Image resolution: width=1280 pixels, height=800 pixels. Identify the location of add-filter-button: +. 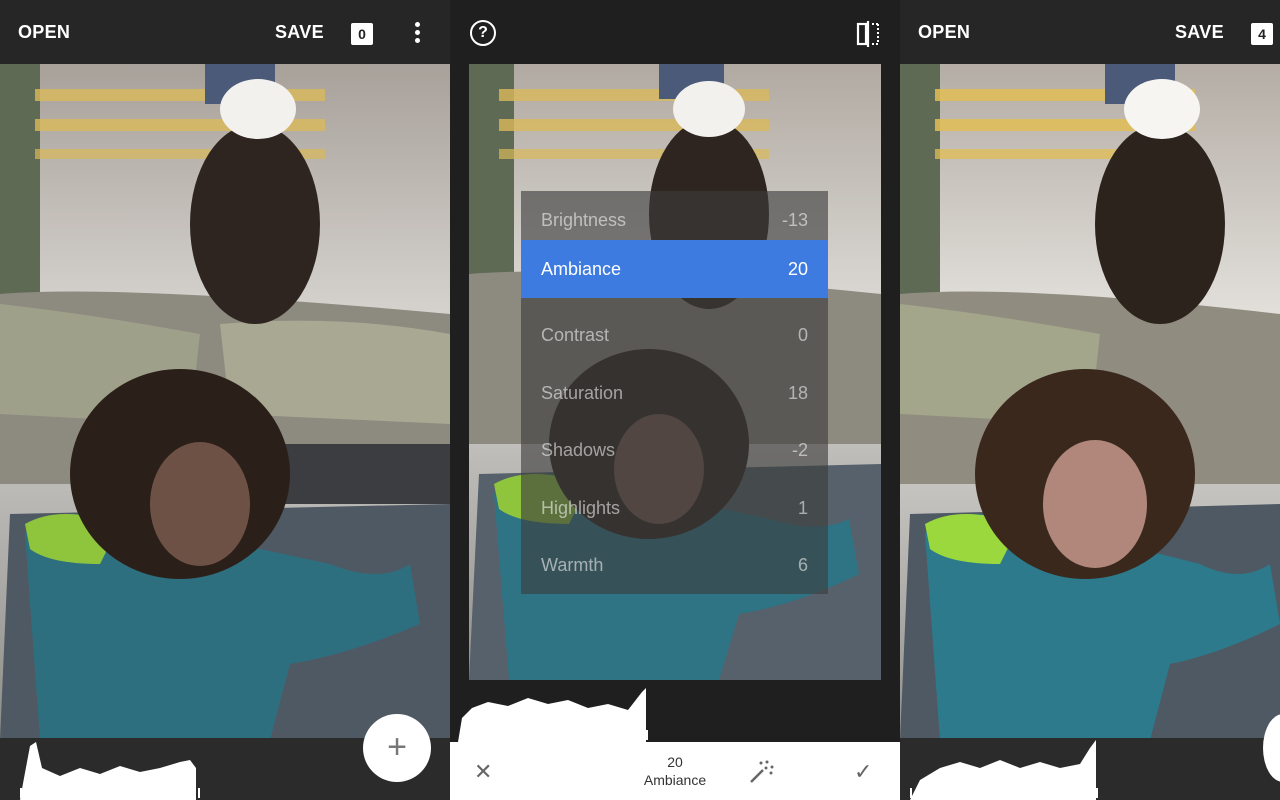
(397, 748).